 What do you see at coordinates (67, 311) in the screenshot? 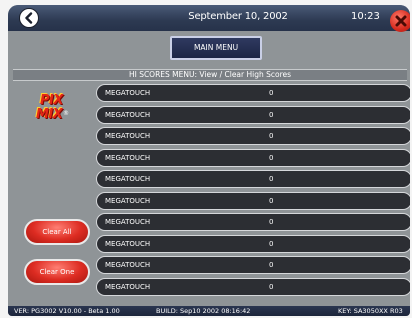
I see `version-info: VER: PG3002 V10.00 - Beta 1.00` at bounding box center [67, 311].